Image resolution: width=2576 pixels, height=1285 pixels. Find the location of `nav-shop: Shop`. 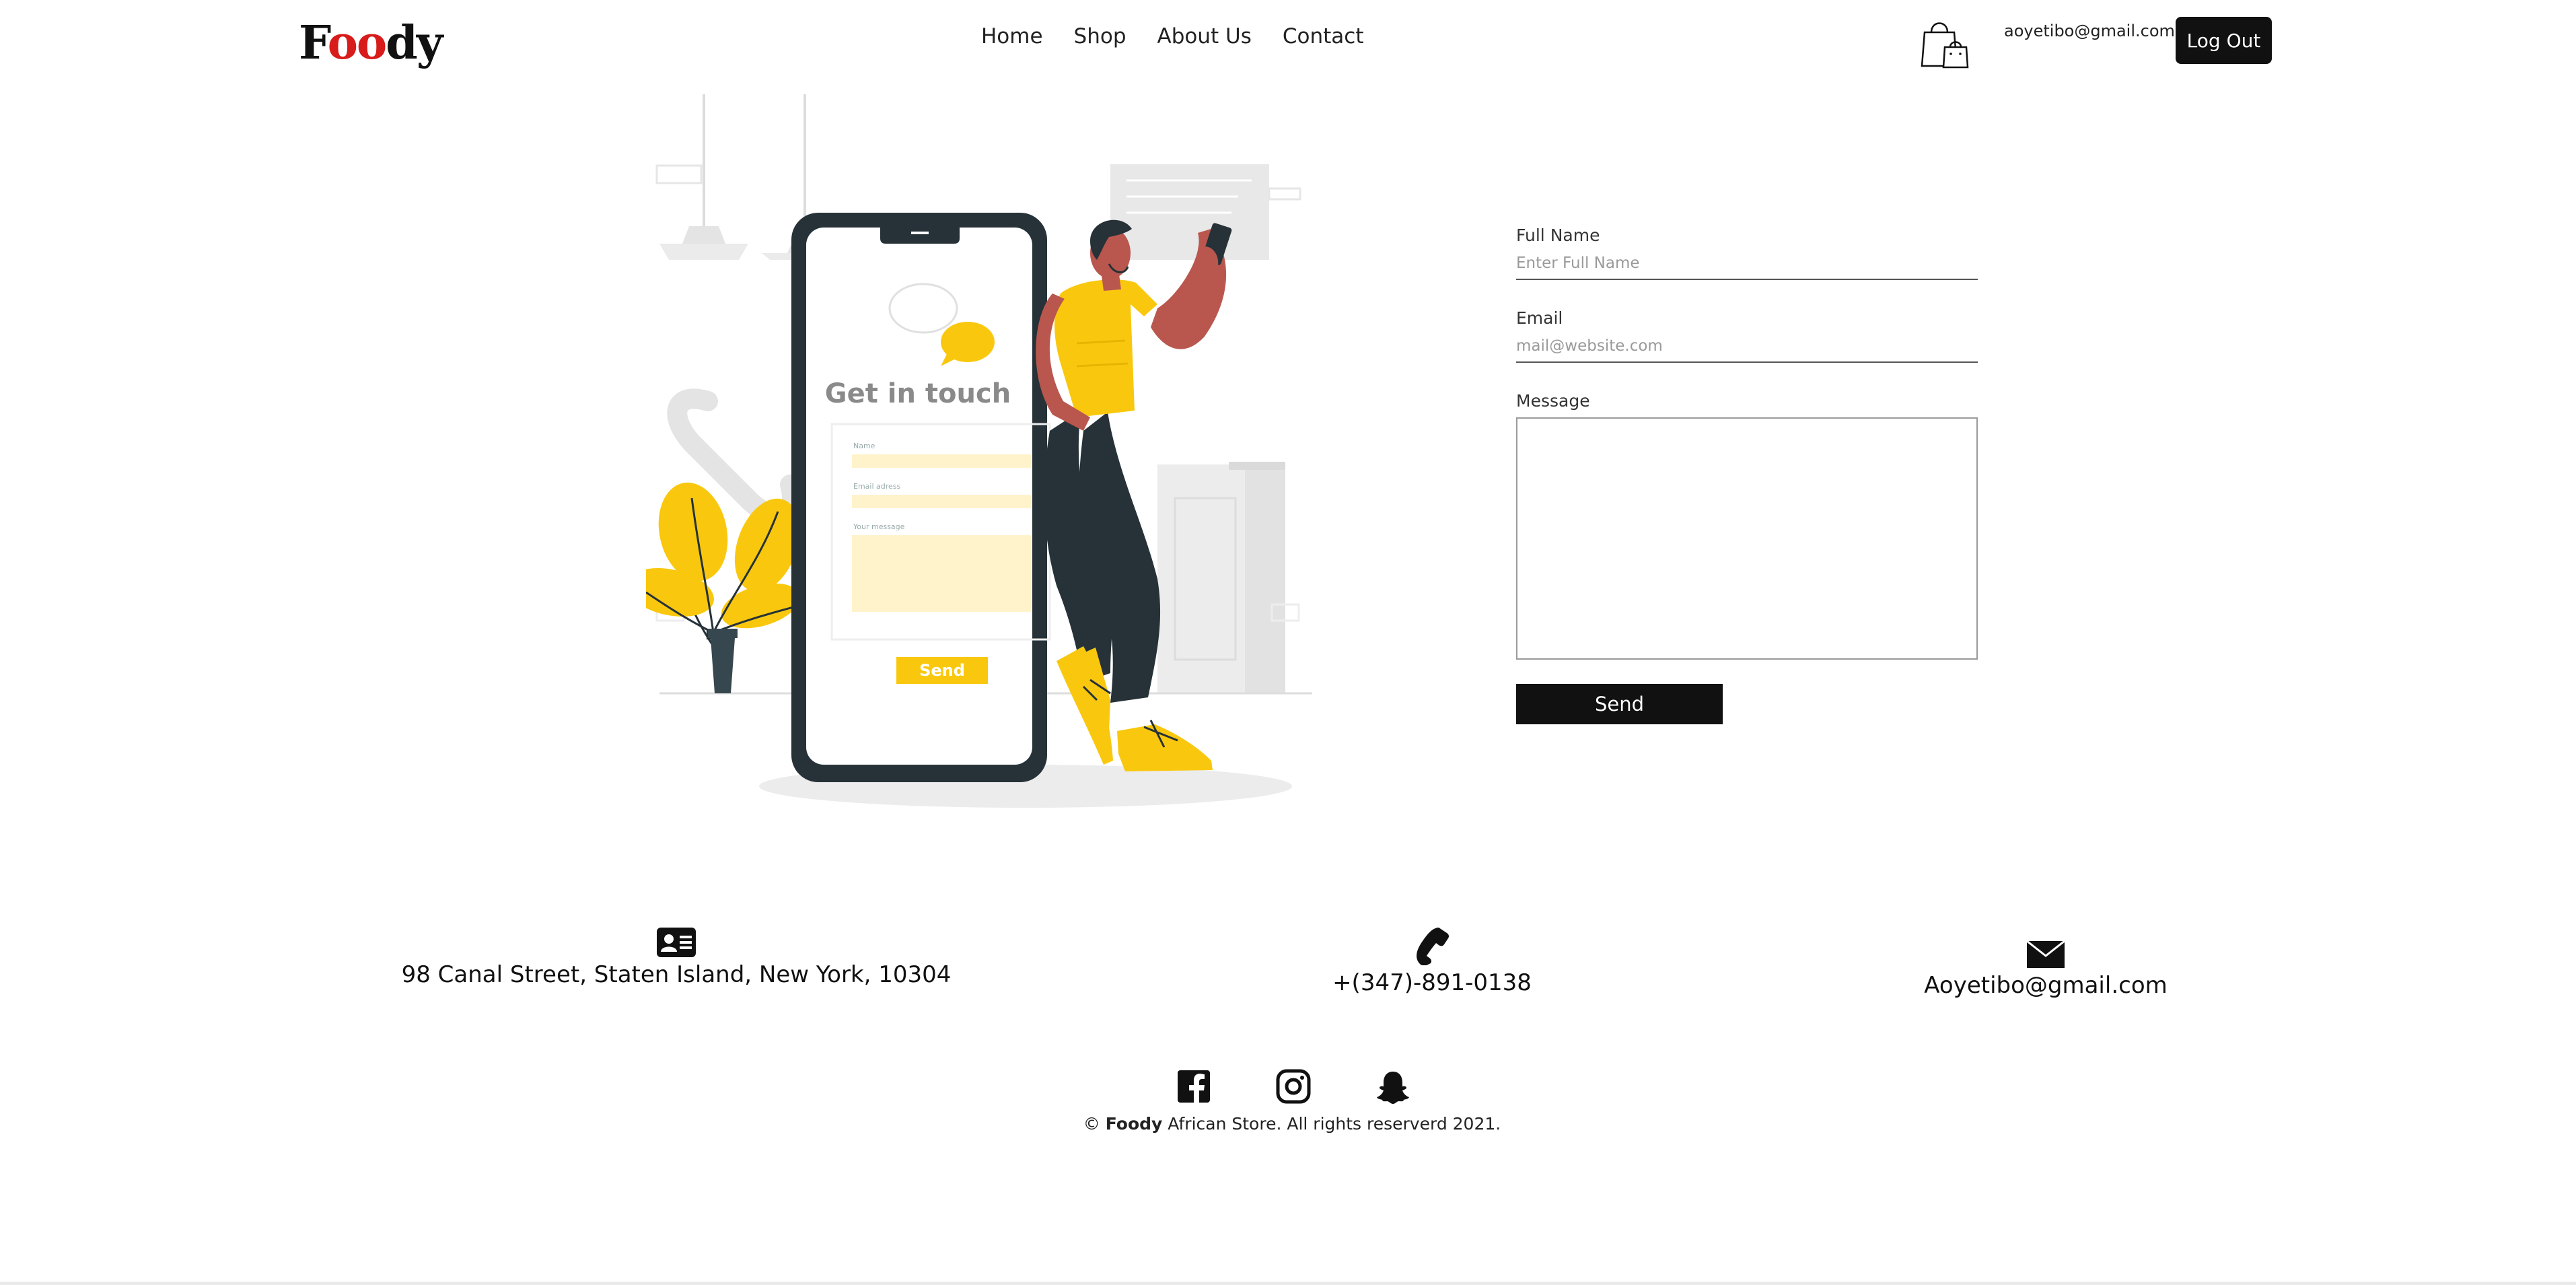

nav-shop: Shop is located at coordinates (1100, 36).